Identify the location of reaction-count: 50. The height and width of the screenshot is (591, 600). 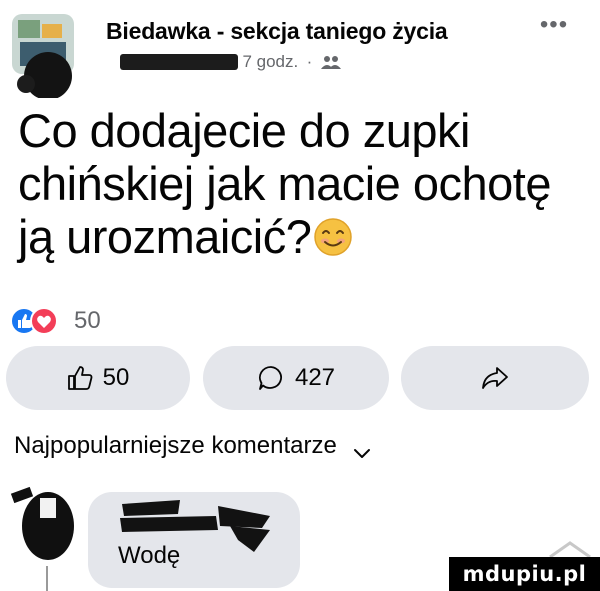
(87, 320).